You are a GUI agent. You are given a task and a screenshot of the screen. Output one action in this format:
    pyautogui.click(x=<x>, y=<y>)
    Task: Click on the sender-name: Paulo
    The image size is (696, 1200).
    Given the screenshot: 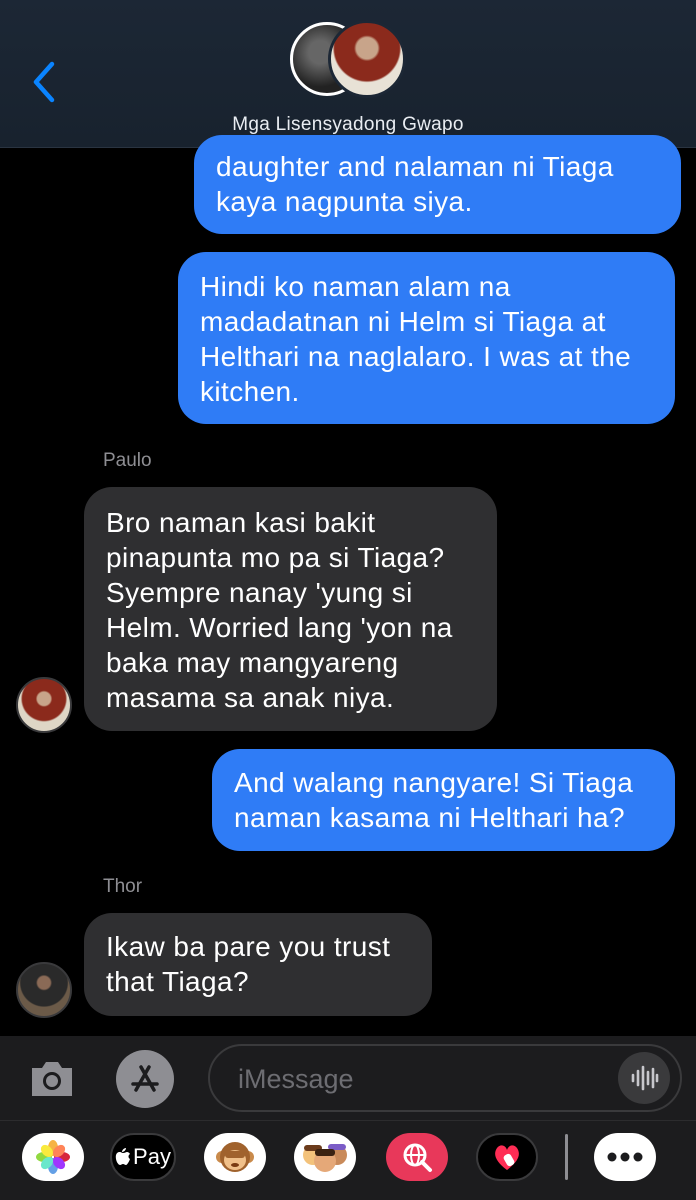 What is the action you would take?
    pyautogui.click(x=127, y=460)
    